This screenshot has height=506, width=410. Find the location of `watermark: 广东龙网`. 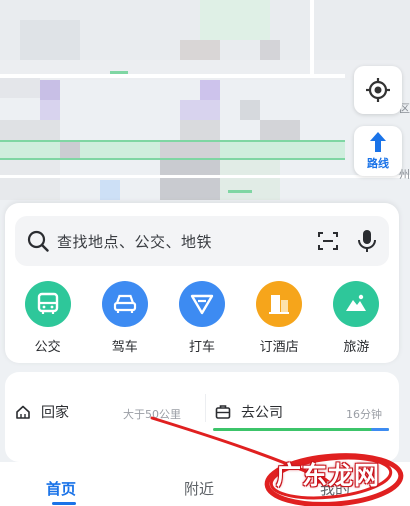

watermark: 广东龙网 is located at coordinates (328, 475).